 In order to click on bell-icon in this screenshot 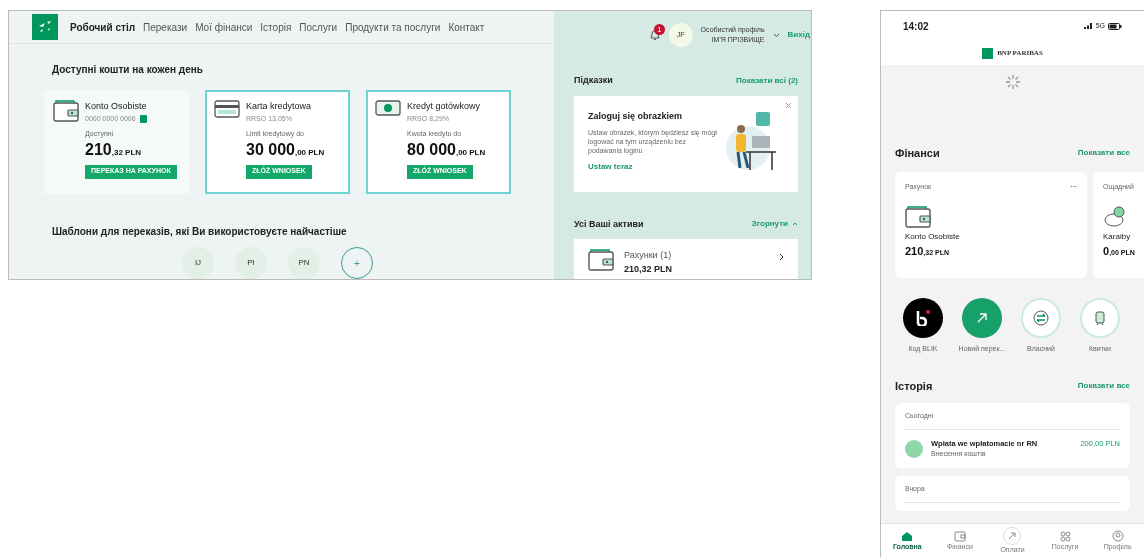, I will do `click(654, 35)`.